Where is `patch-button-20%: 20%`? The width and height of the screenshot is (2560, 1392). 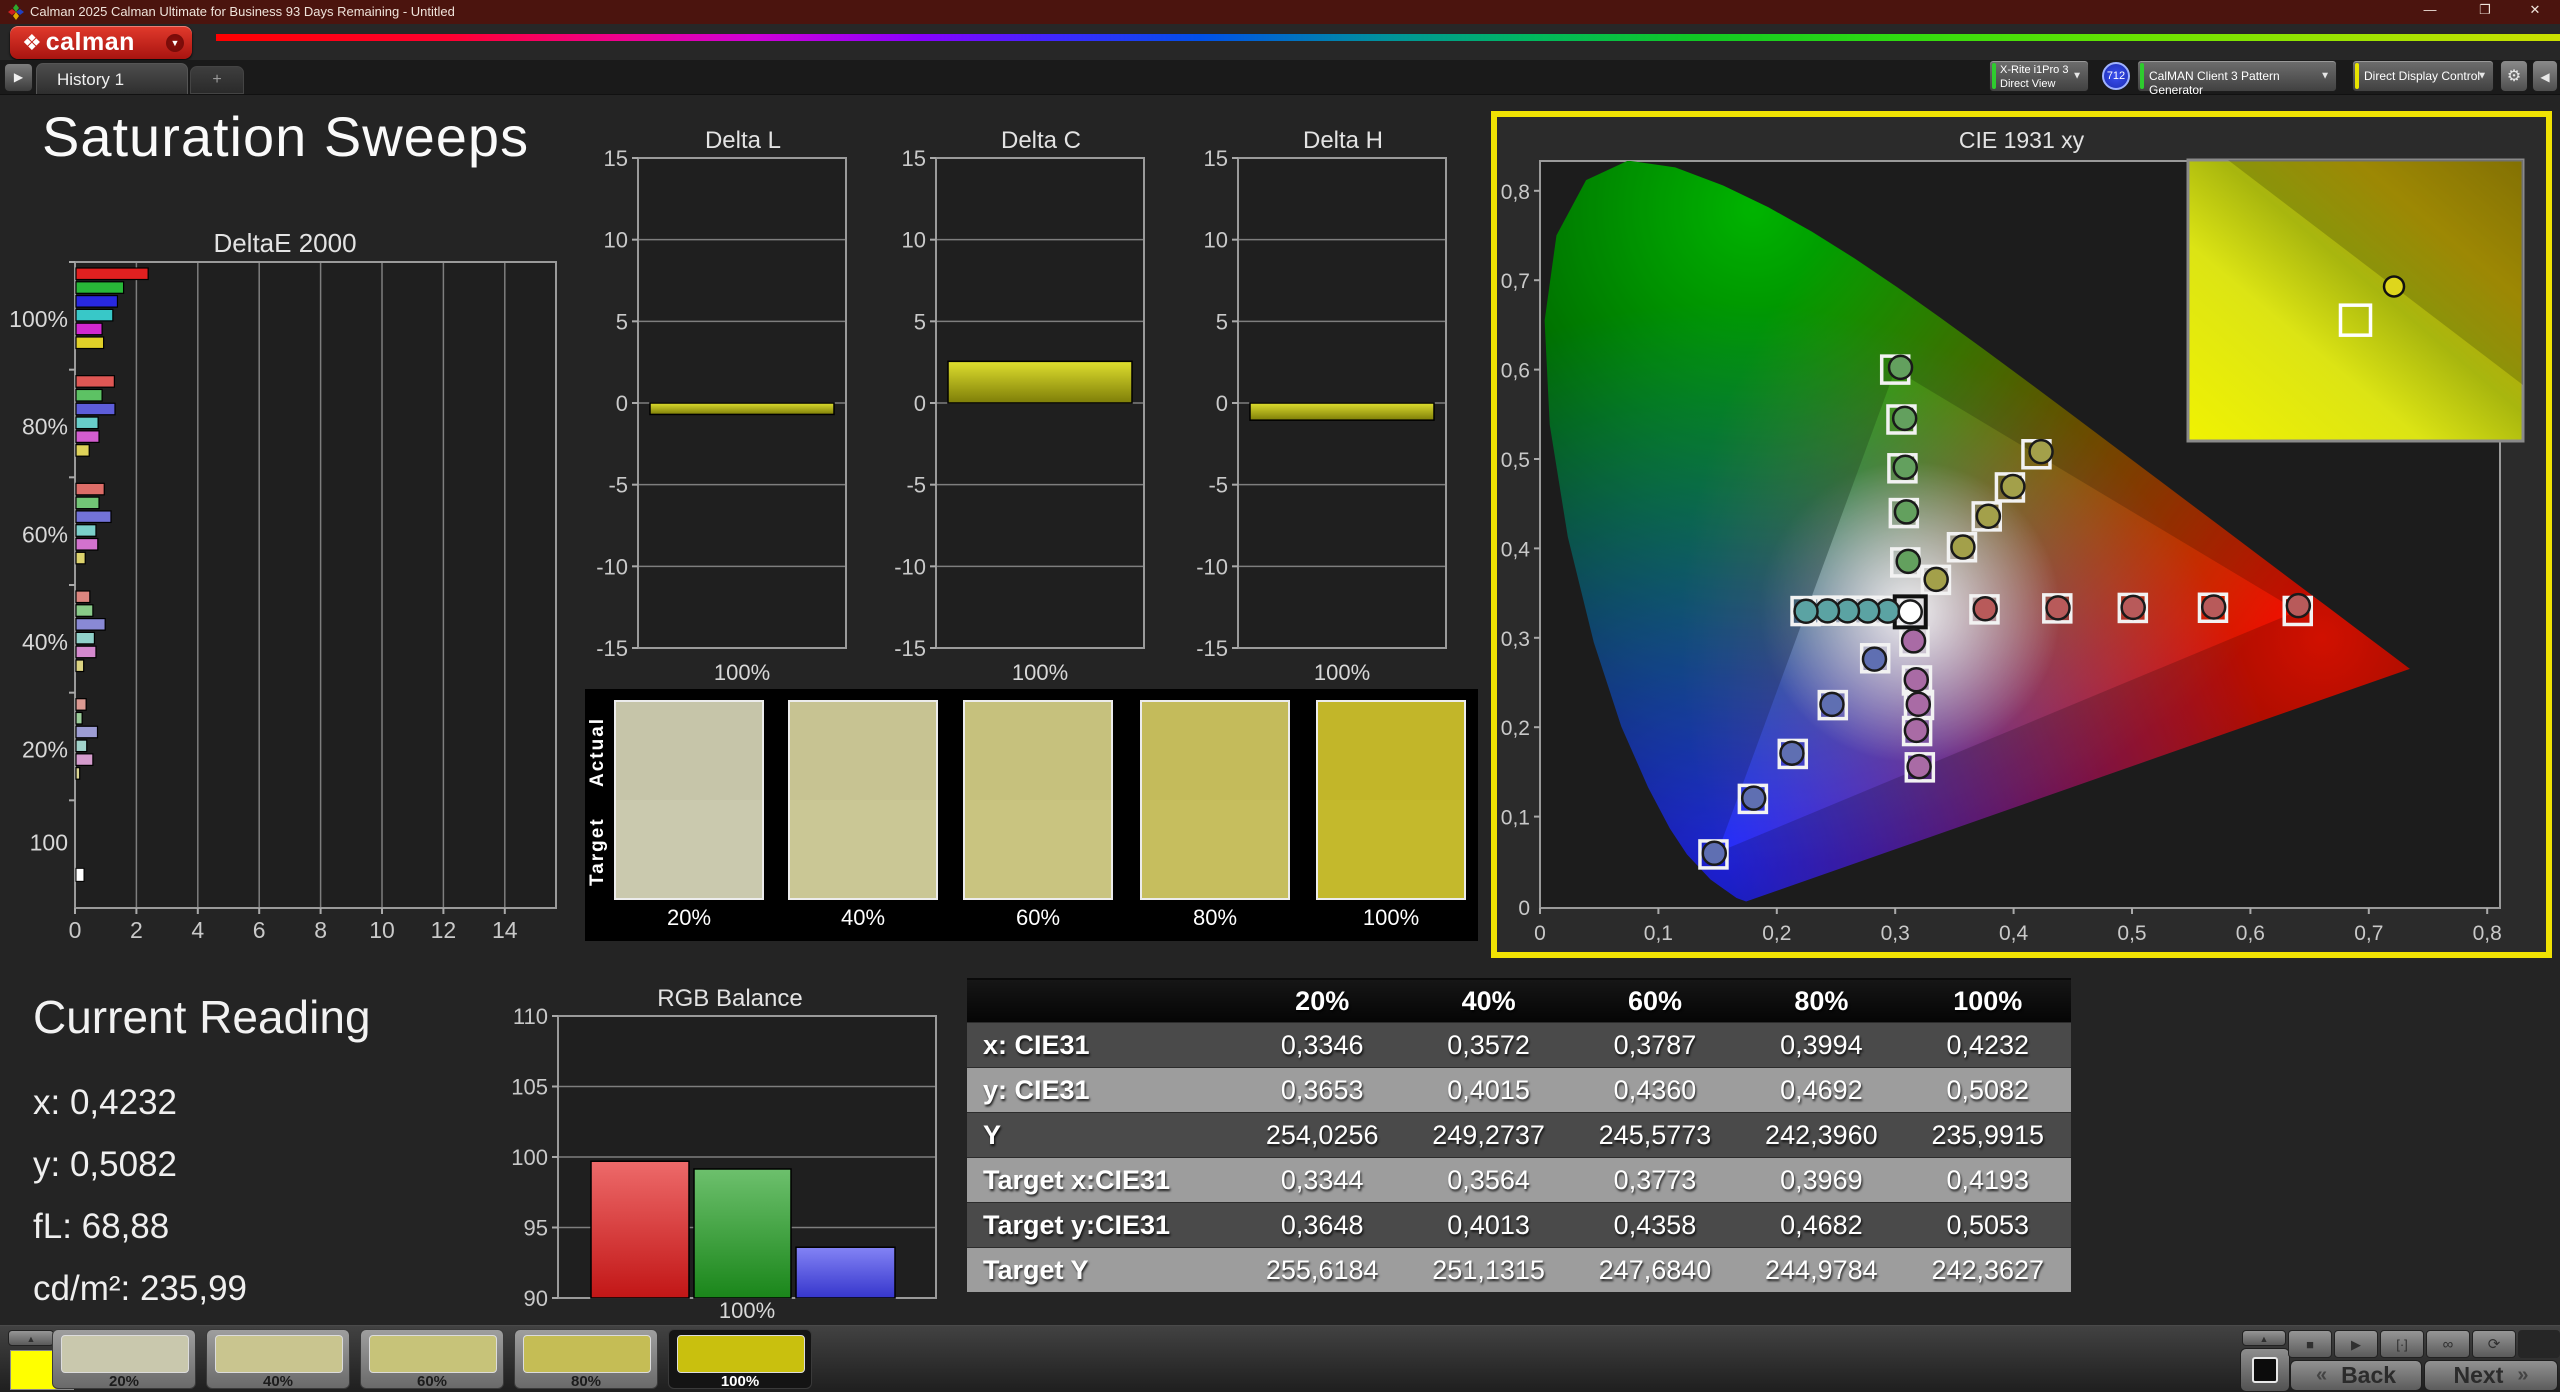 patch-button-20%: 20% is located at coordinates (124, 1359).